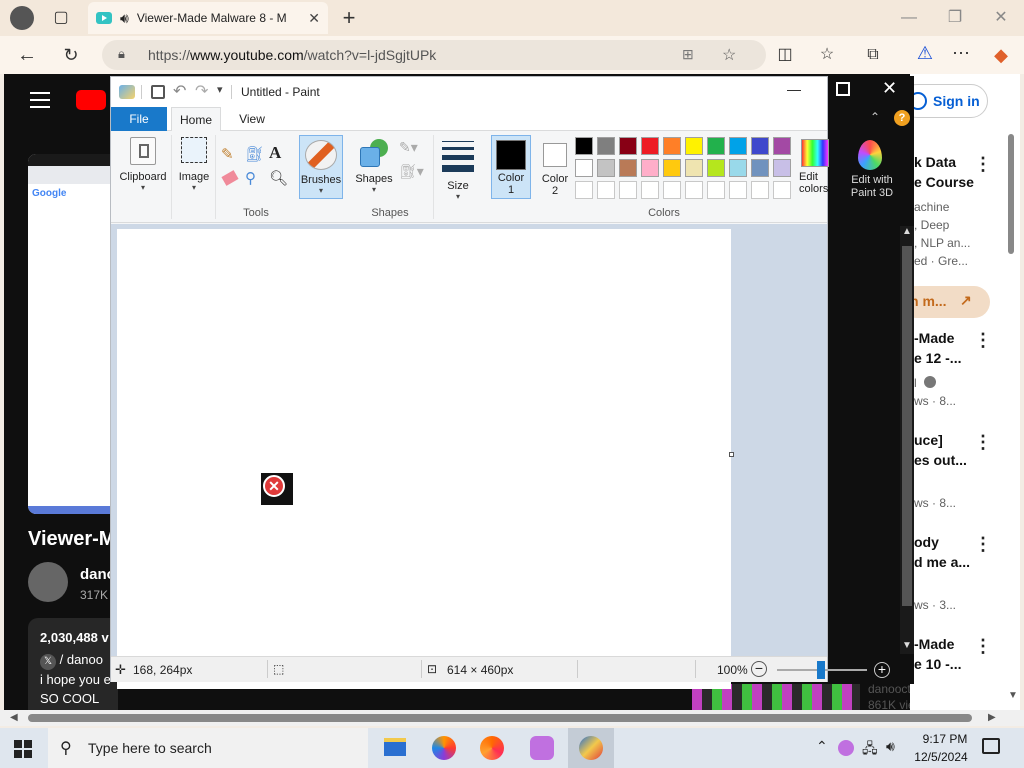  Describe the element at coordinates (759, 669) in the screenshot. I see `zoom-out-button: −` at that location.